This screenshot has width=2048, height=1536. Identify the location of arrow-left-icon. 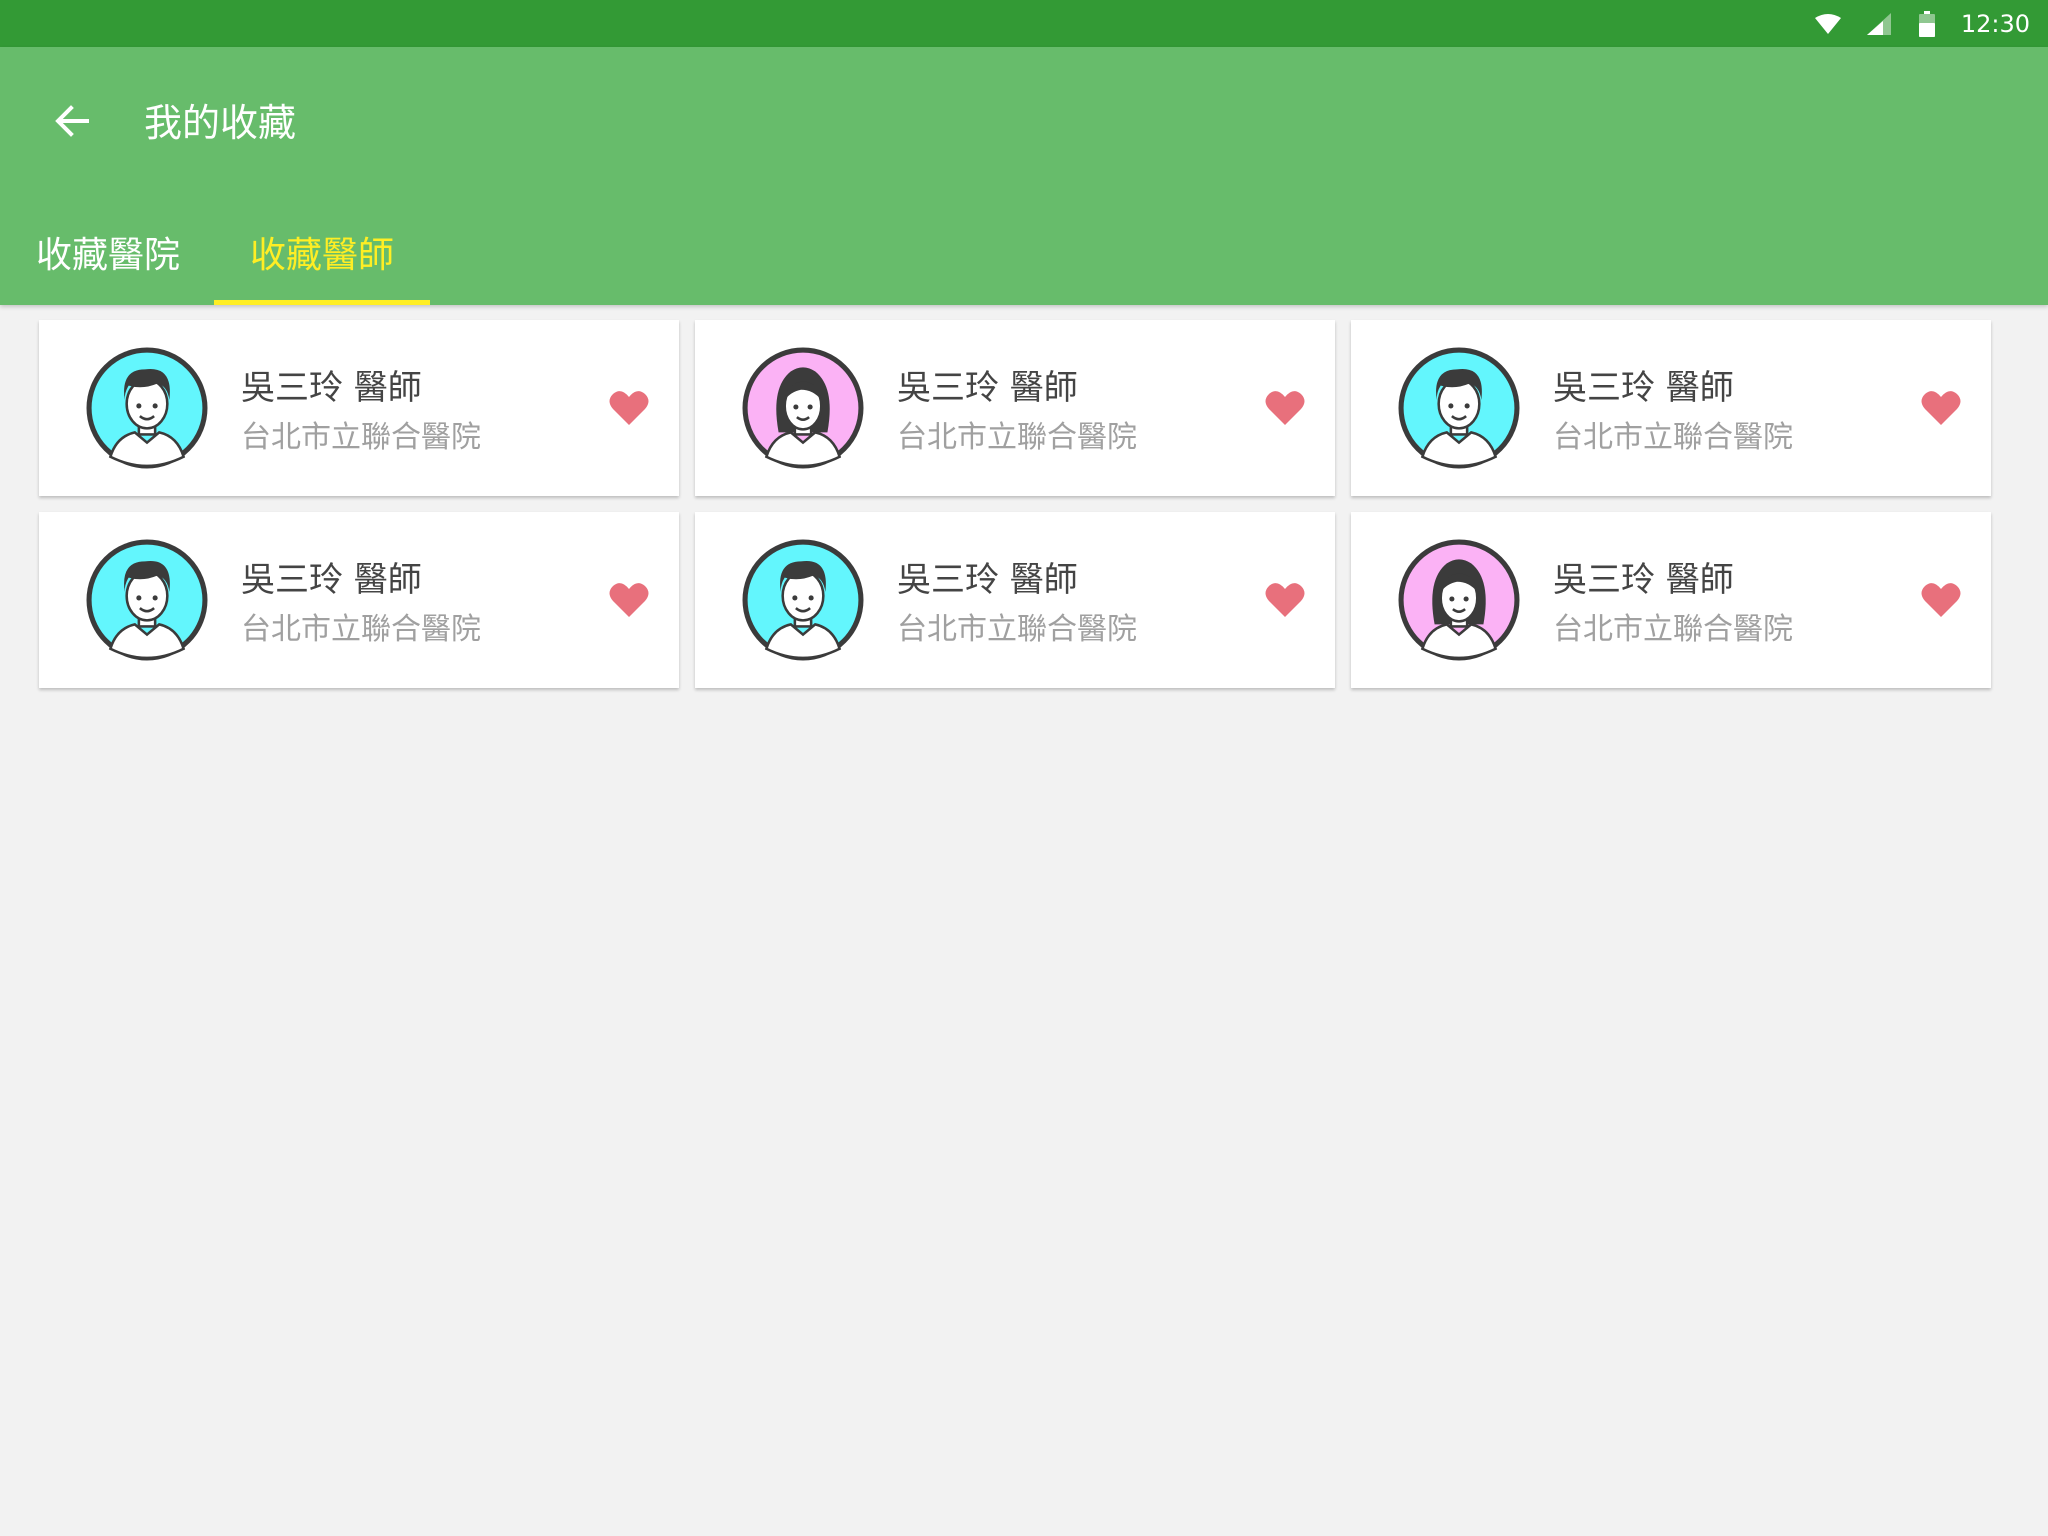
(72, 123).